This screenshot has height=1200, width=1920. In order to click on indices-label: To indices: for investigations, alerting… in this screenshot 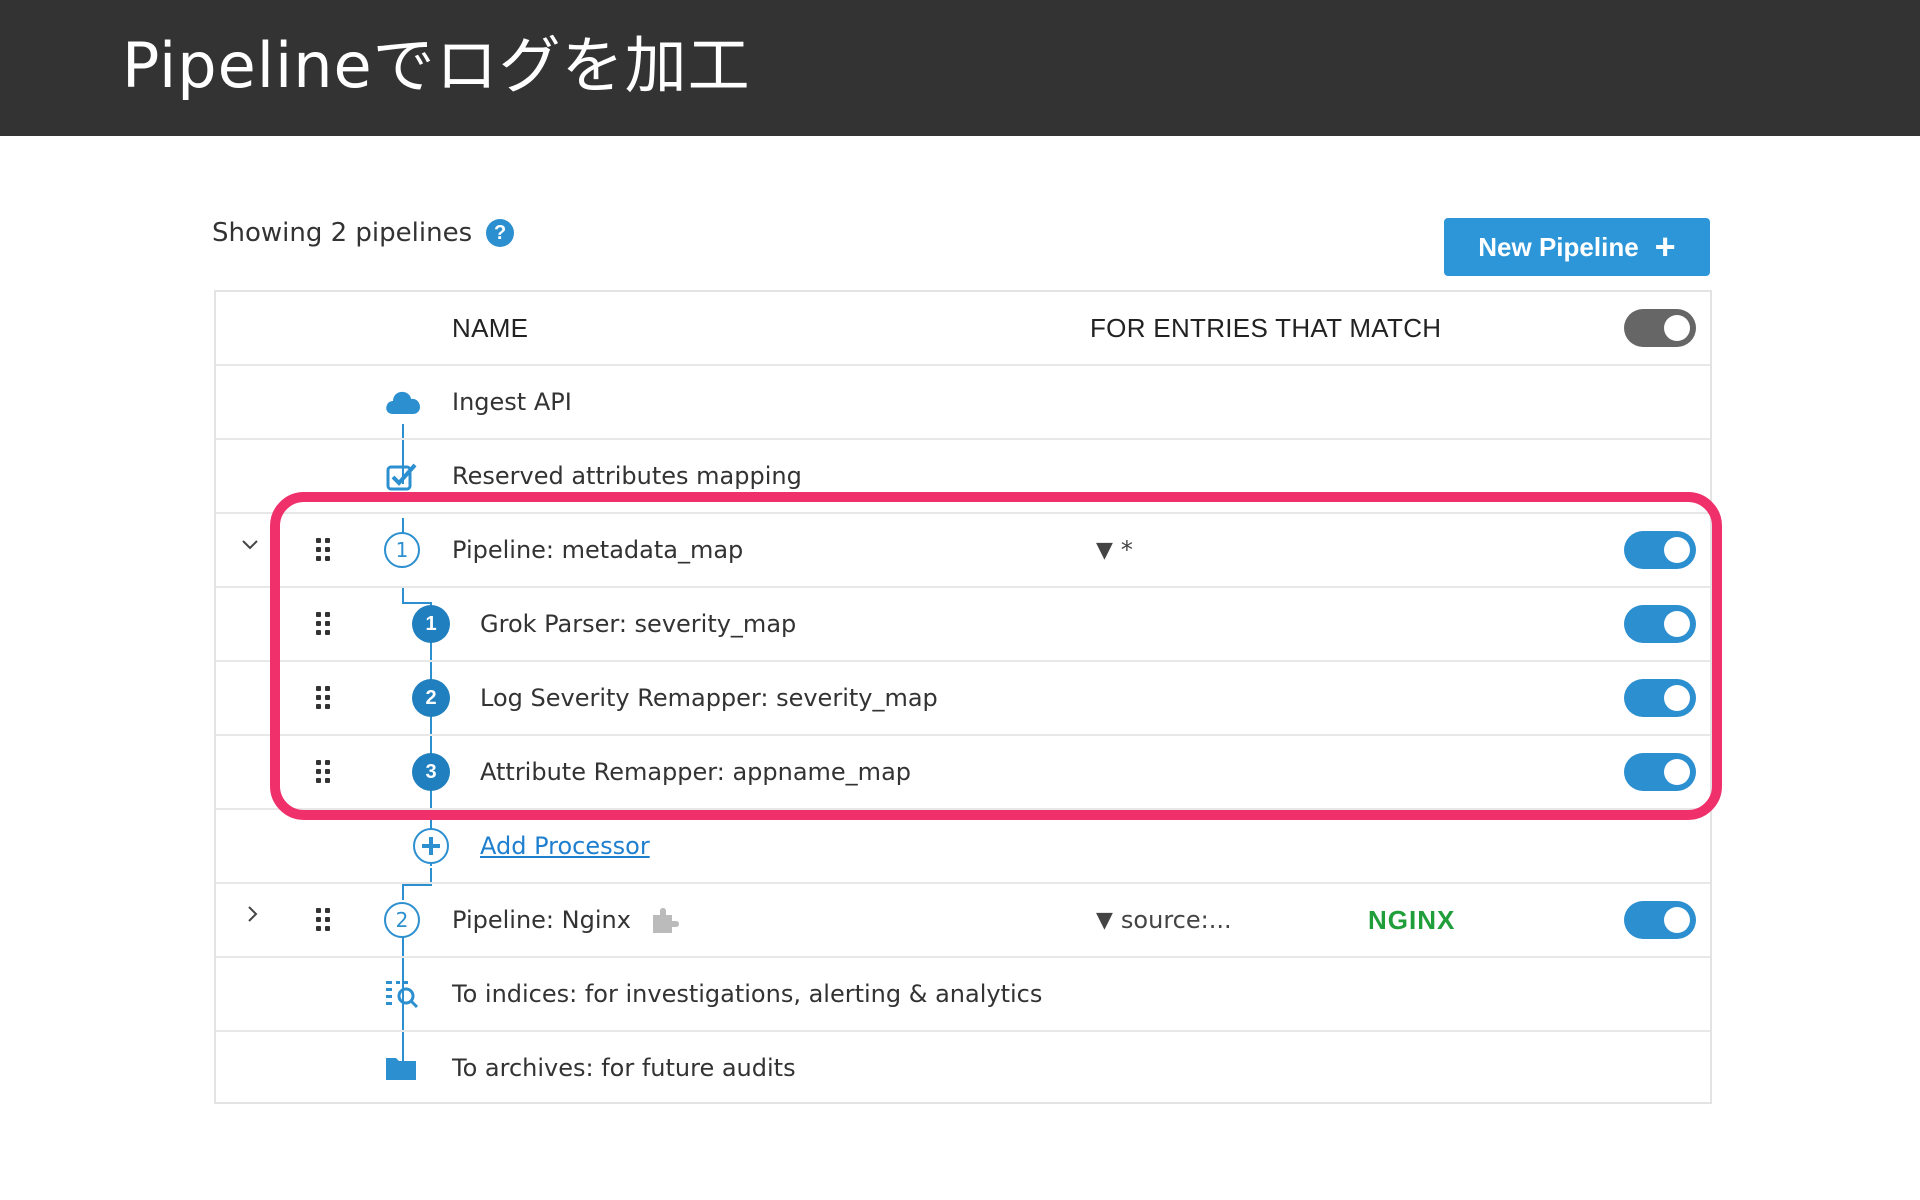, I will do `click(747, 994)`.